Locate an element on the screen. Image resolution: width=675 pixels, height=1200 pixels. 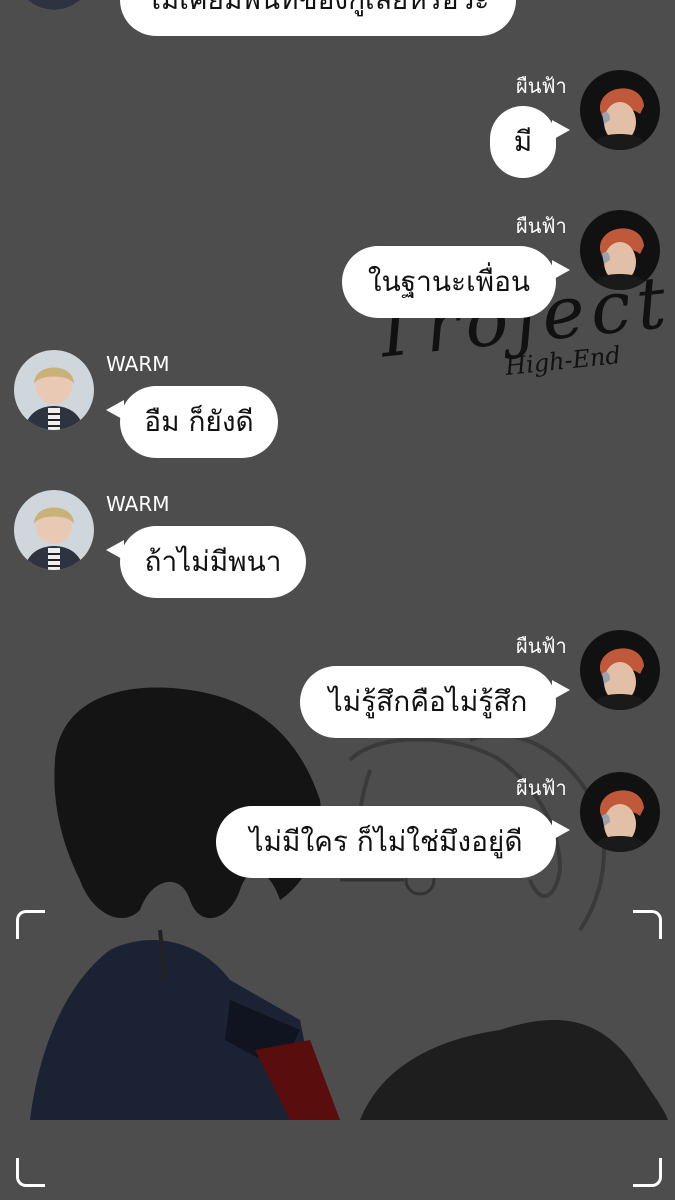
message-text: ไม่เคยมีพื้นที่ของกูเลยหรือวะ is located at coordinates (318, 8).